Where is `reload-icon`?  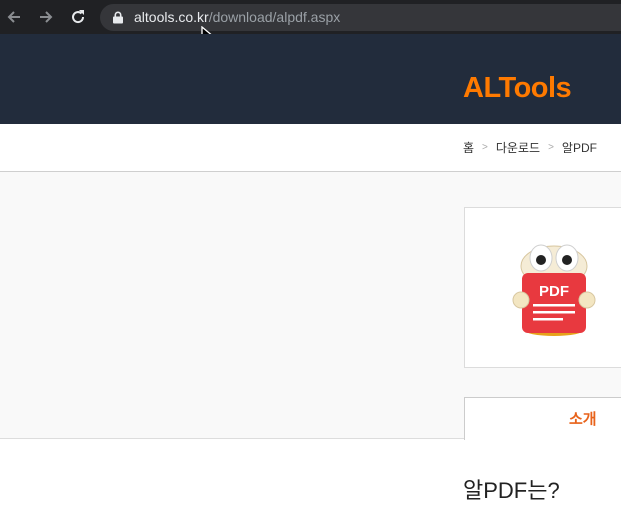 reload-icon is located at coordinates (78, 17).